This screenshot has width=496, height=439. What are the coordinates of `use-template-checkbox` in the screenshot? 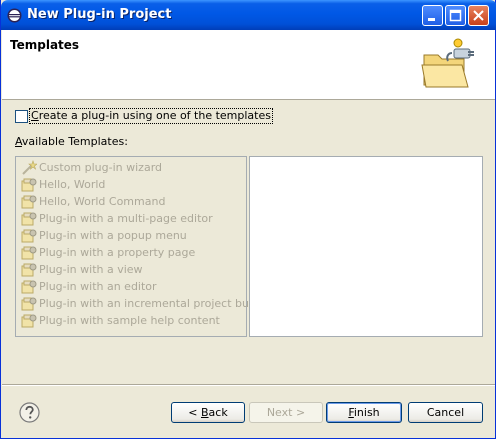 It's located at (21, 116).